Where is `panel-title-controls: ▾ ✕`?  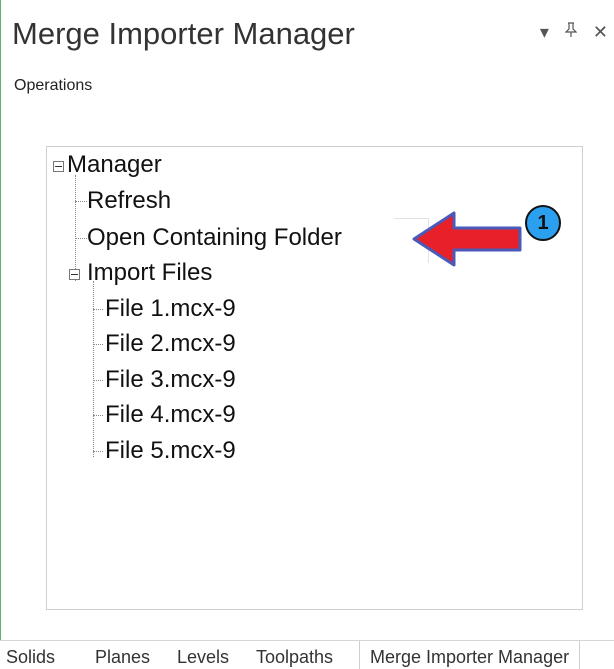 panel-title-controls: ▾ ✕ is located at coordinates (574, 32).